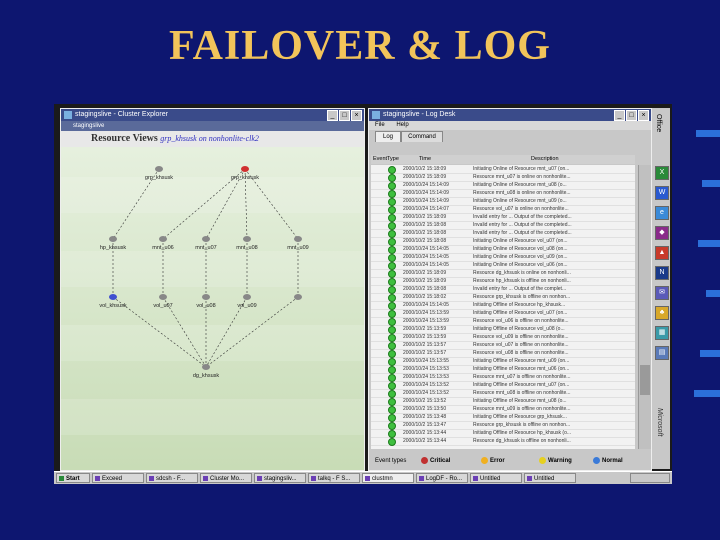 The image size is (720, 540). Describe the element at coordinates (662, 313) in the screenshot. I see `binder-icon: ♣` at that location.